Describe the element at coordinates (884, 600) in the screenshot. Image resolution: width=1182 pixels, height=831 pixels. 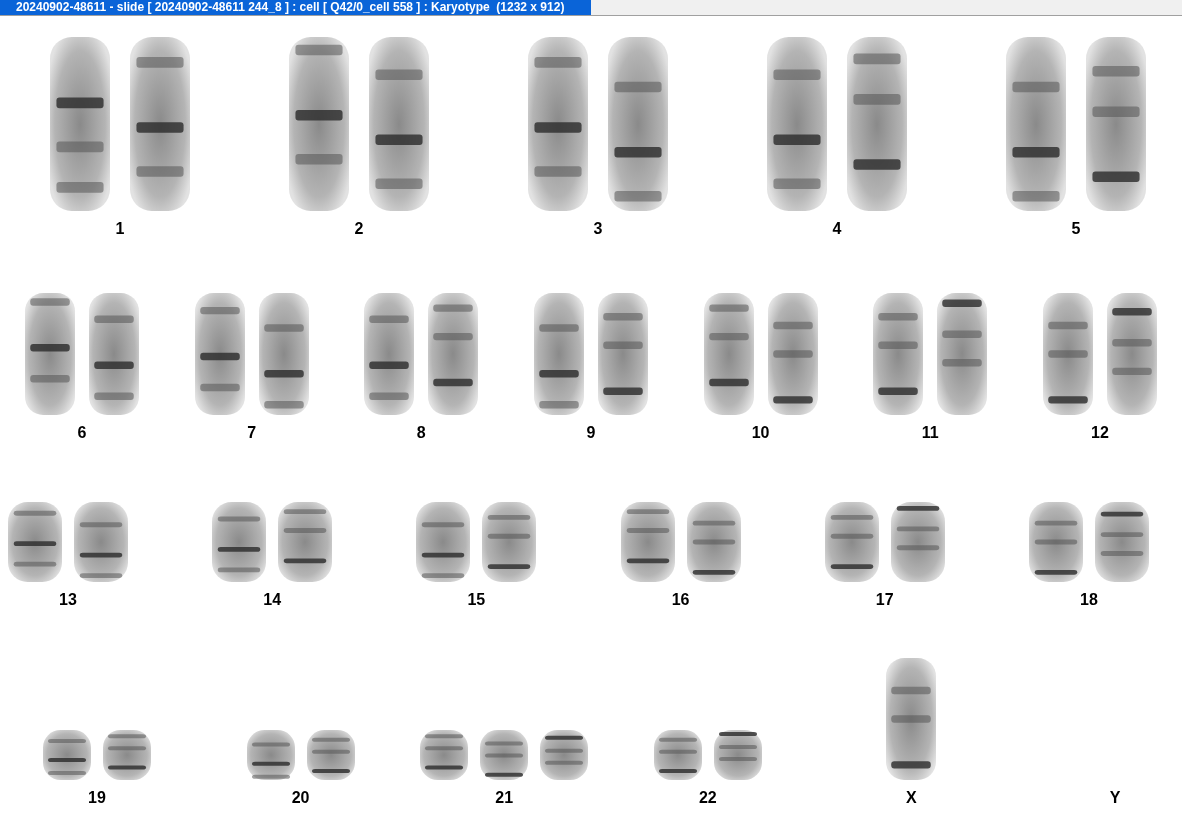
I see `chromosome-label: 17` at that location.